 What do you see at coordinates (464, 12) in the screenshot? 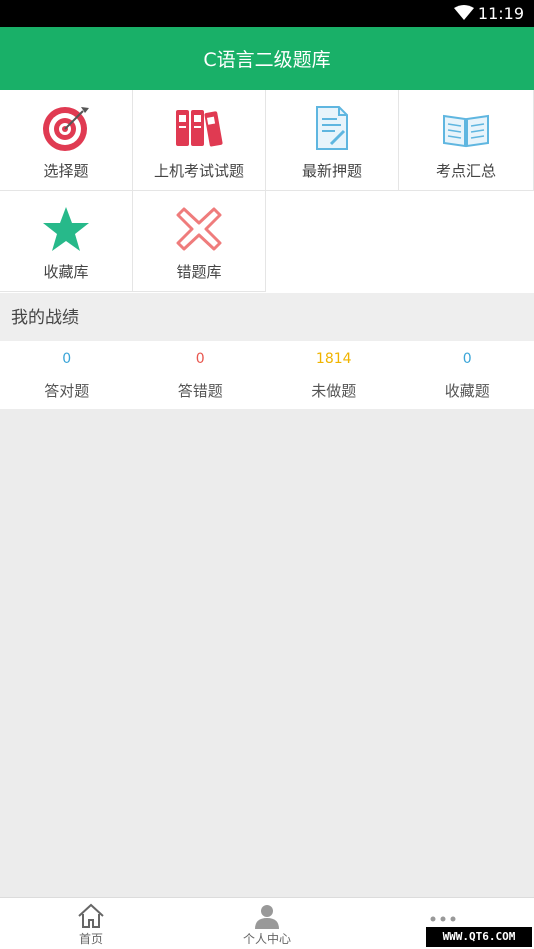
I see `wifi-icon` at bounding box center [464, 12].